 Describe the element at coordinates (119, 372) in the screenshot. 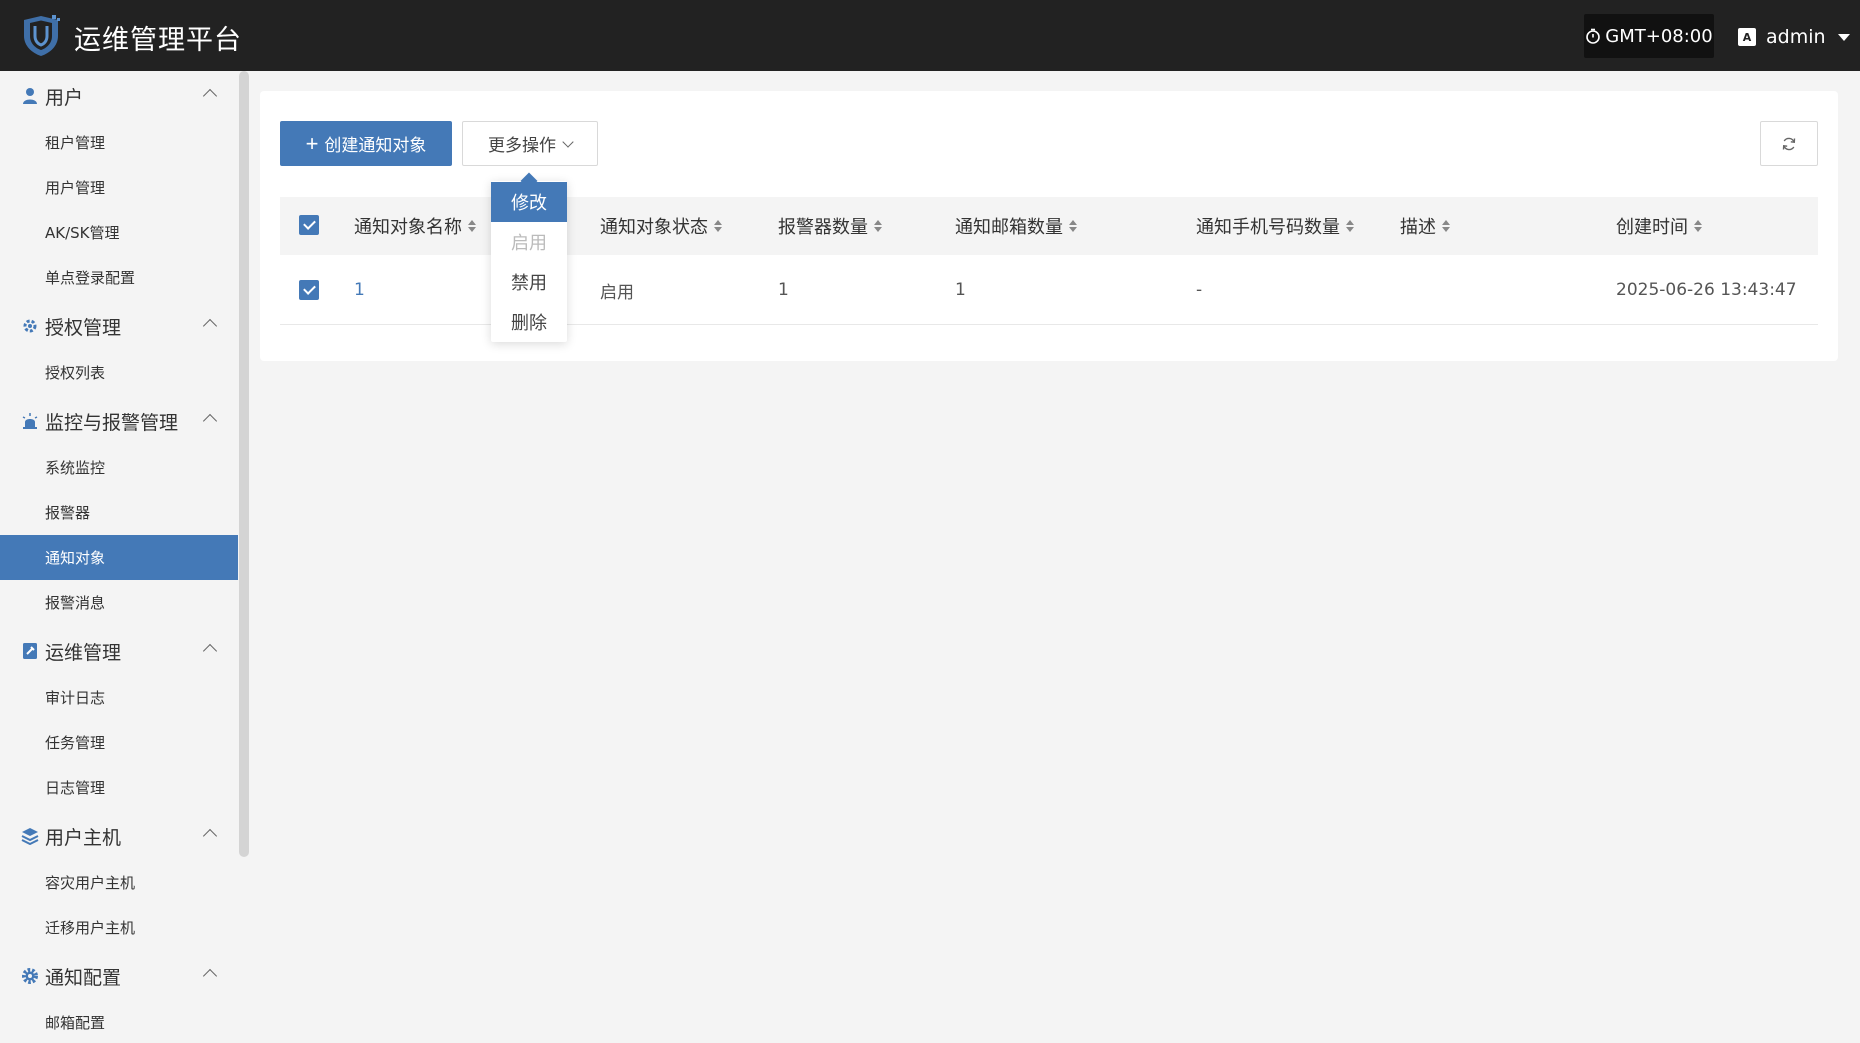

I see `sidebar-item-license-list: 授权列表` at that location.